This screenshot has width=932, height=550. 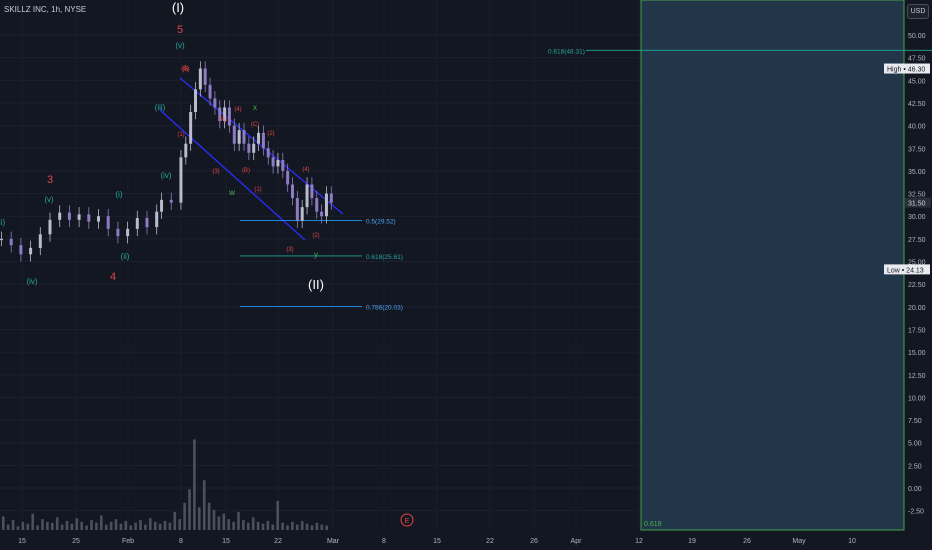 What do you see at coordinates (125, 256) in the screenshot?
I see `wave-label: (ii)` at bounding box center [125, 256].